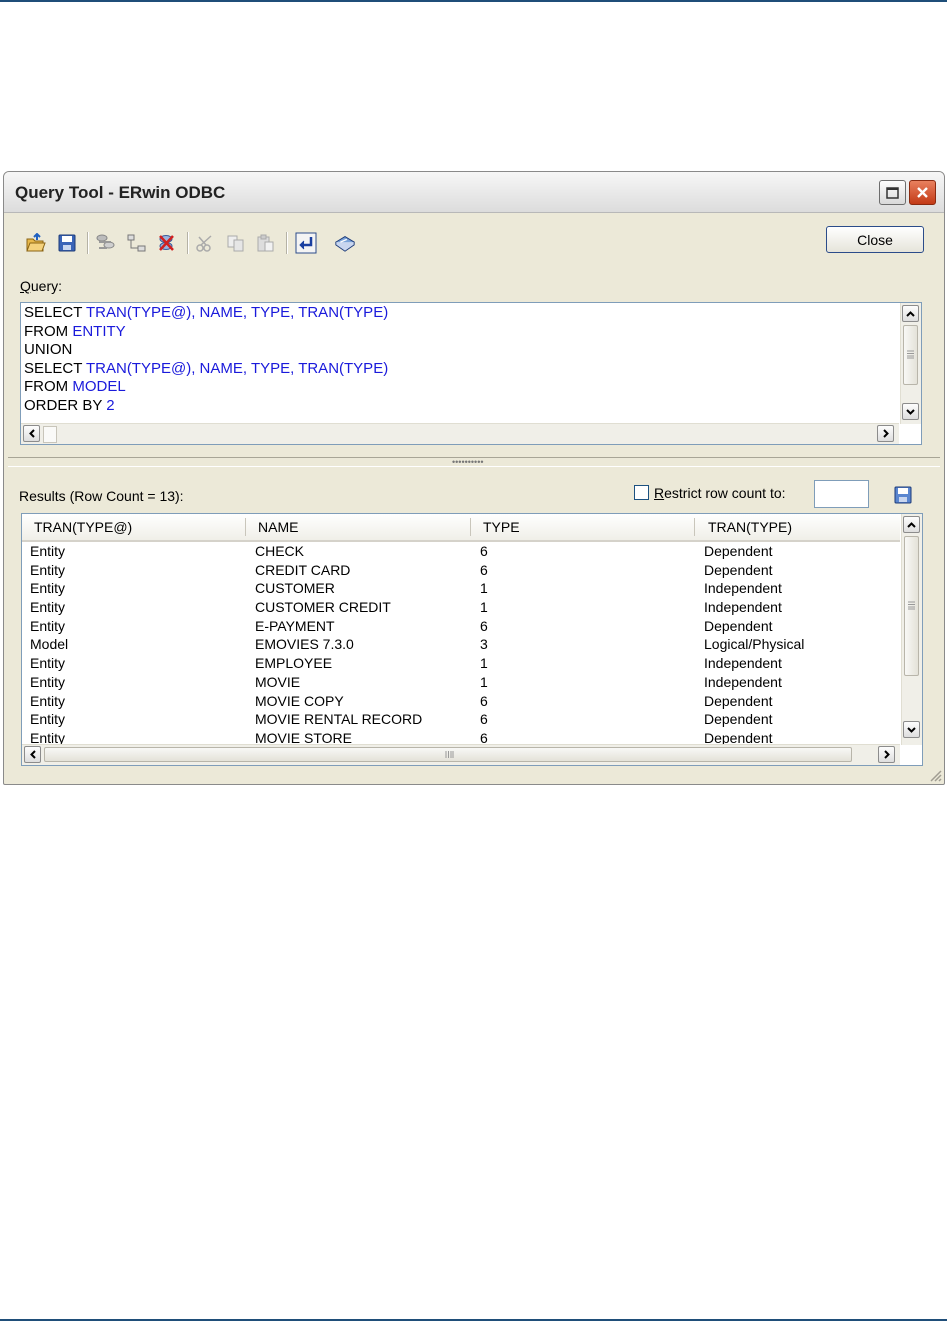  I want to click on query-hscroll-thumb, so click(50, 434).